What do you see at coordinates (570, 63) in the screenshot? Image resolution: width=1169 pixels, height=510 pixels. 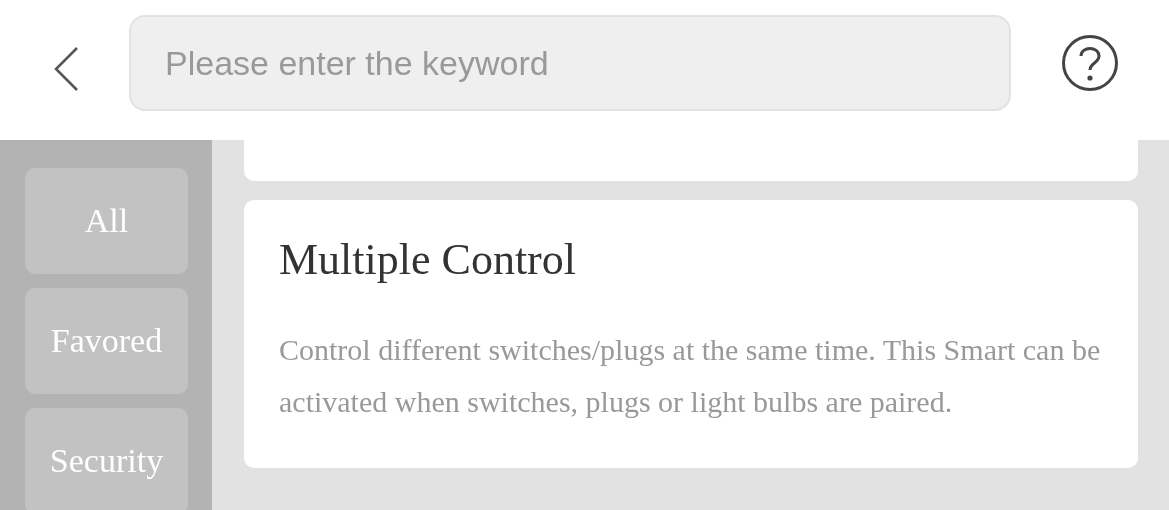 I see `search-field: Please enter the keyword` at bounding box center [570, 63].